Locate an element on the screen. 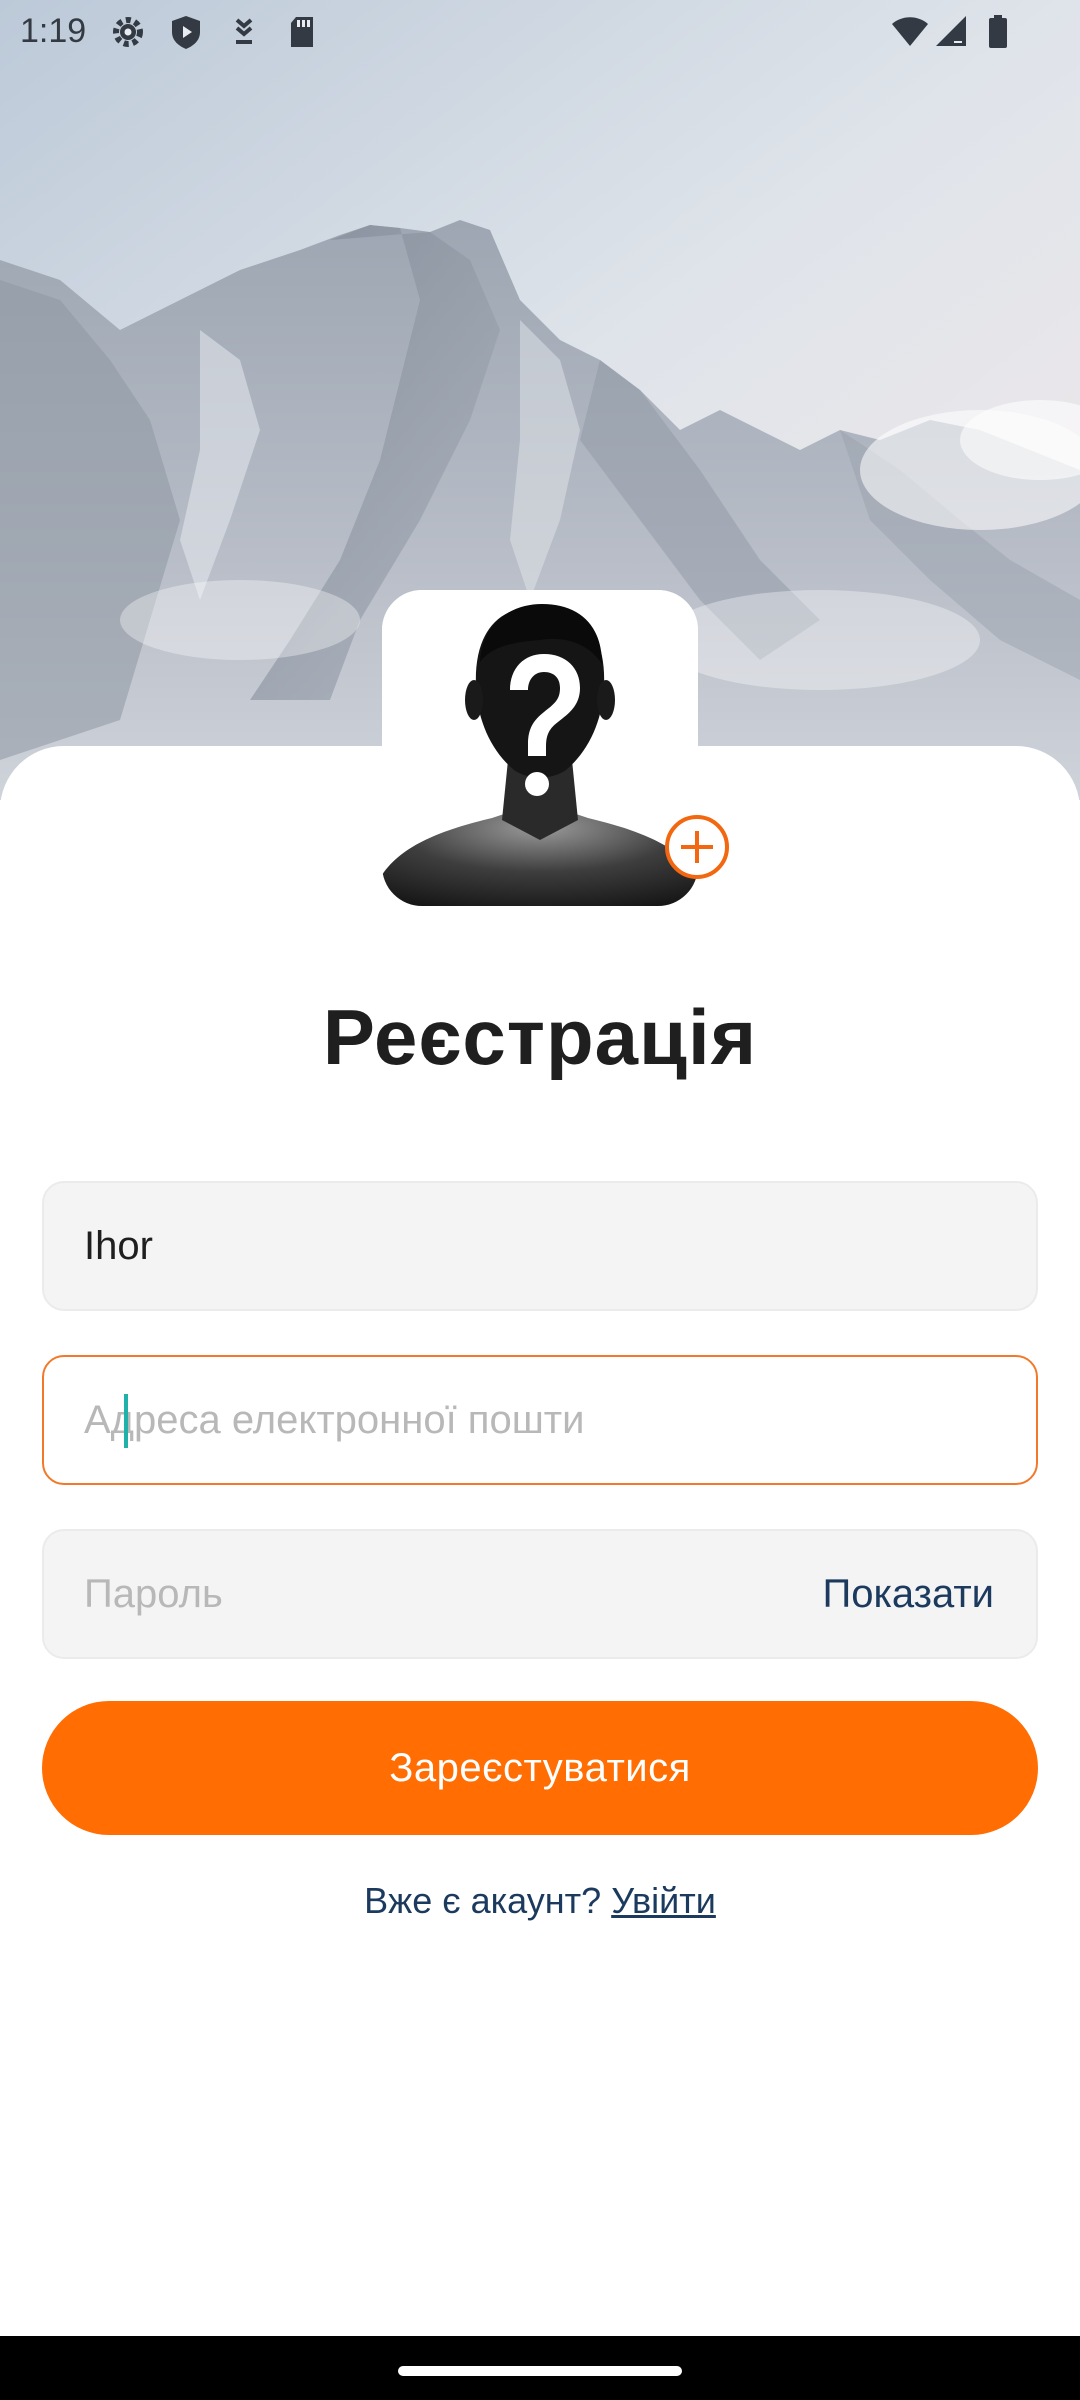 The image size is (1080, 2400). avatar-placeholder is located at coordinates (540, 748).